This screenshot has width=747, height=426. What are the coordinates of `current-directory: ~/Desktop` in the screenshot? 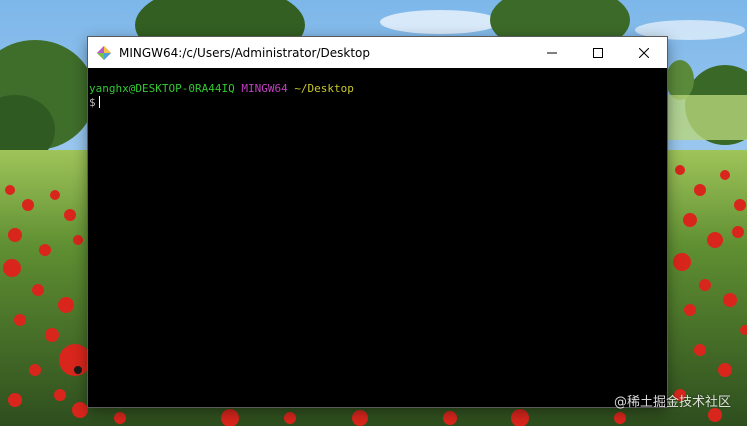 It's located at (324, 88).